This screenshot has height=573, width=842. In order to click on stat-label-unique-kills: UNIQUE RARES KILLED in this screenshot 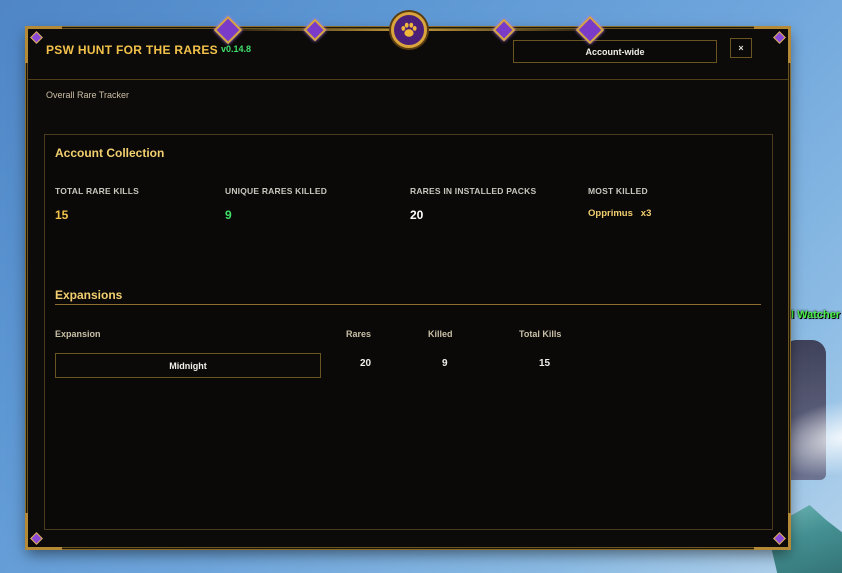, I will do `click(276, 191)`.